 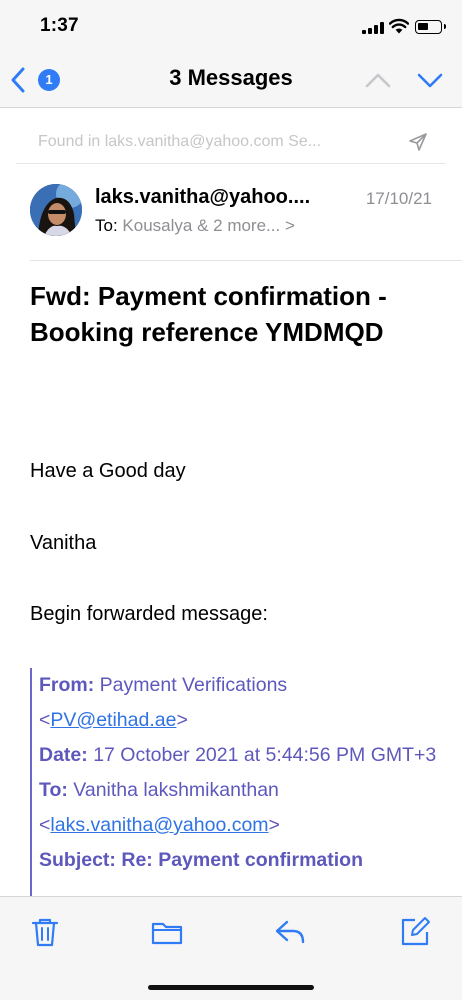 What do you see at coordinates (378, 80) in the screenshot?
I see `previous-message-button` at bounding box center [378, 80].